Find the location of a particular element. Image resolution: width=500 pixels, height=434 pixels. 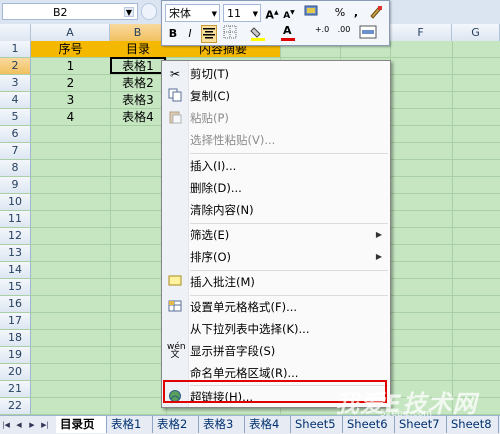

fill-color-icon is located at coordinates (257, 34).